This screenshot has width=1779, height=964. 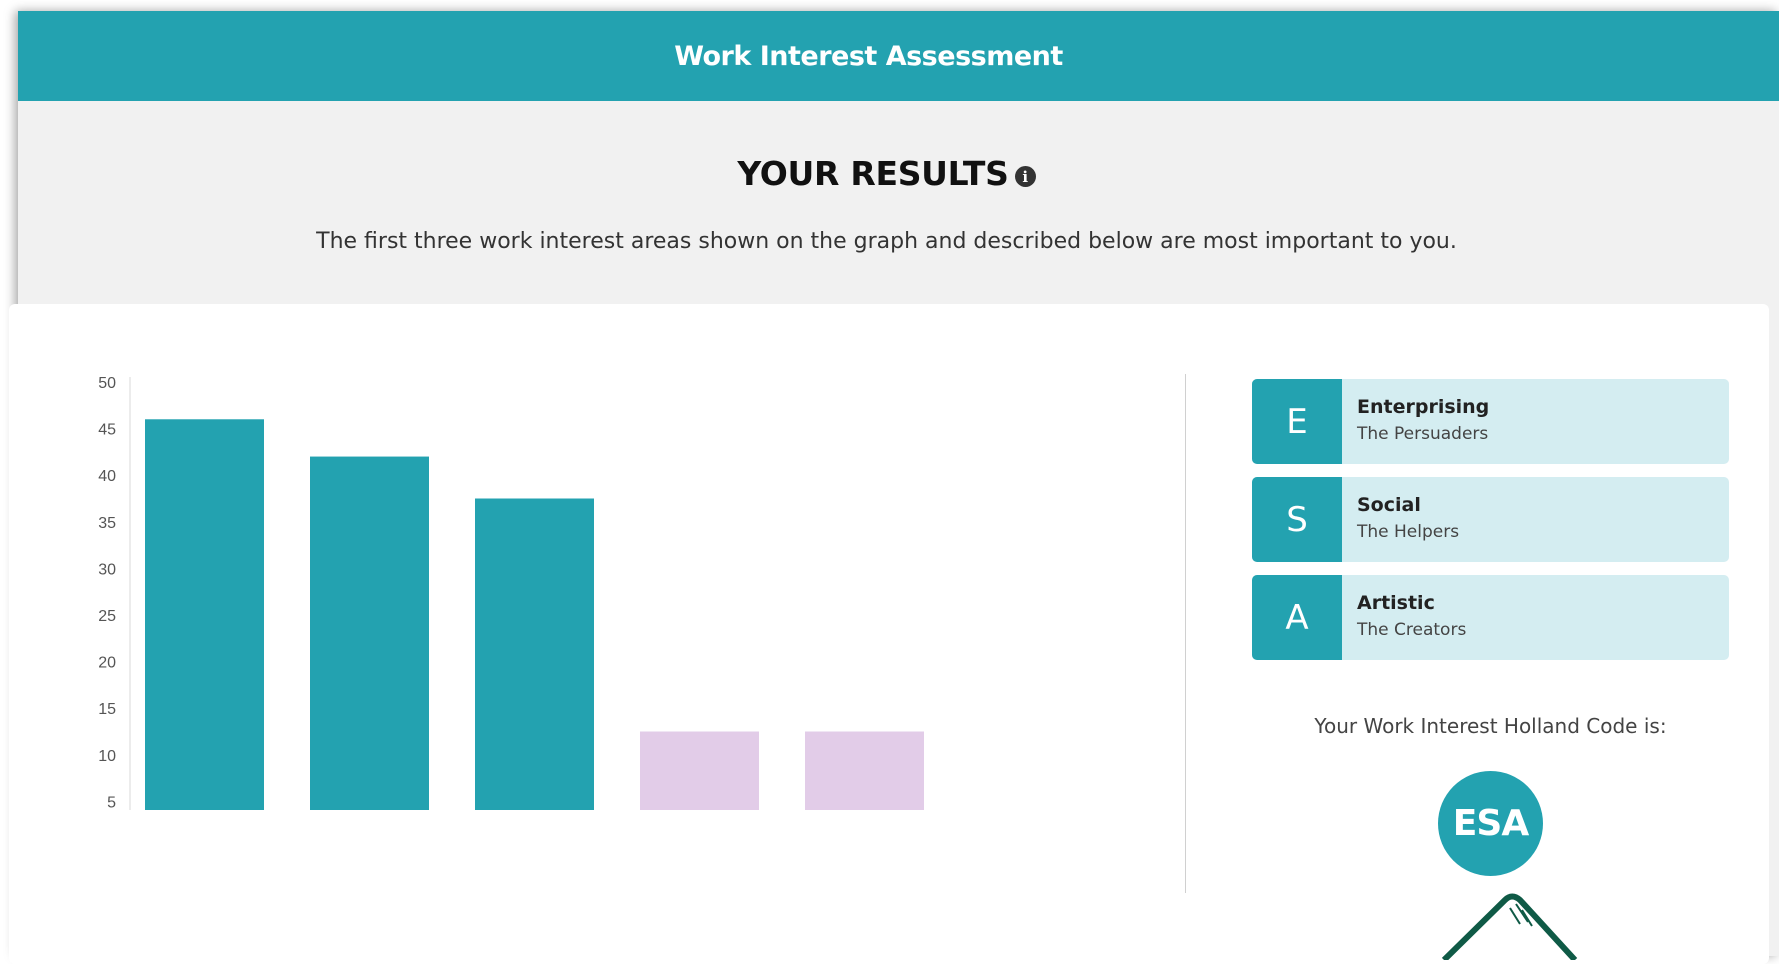 What do you see at coordinates (868, 56) in the screenshot?
I see `app-title: Work Interest Assessment` at bounding box center [868, 56].